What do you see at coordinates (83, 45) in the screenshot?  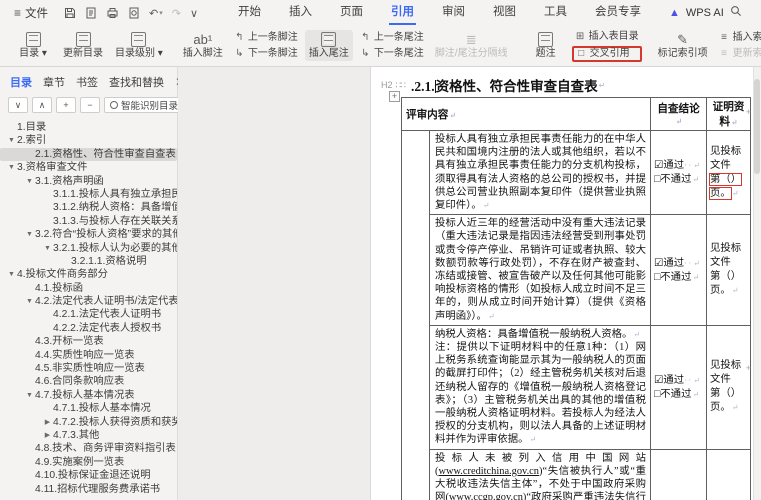 I see `update-toc-button: 更新目录` at bounding box center [83, 45].